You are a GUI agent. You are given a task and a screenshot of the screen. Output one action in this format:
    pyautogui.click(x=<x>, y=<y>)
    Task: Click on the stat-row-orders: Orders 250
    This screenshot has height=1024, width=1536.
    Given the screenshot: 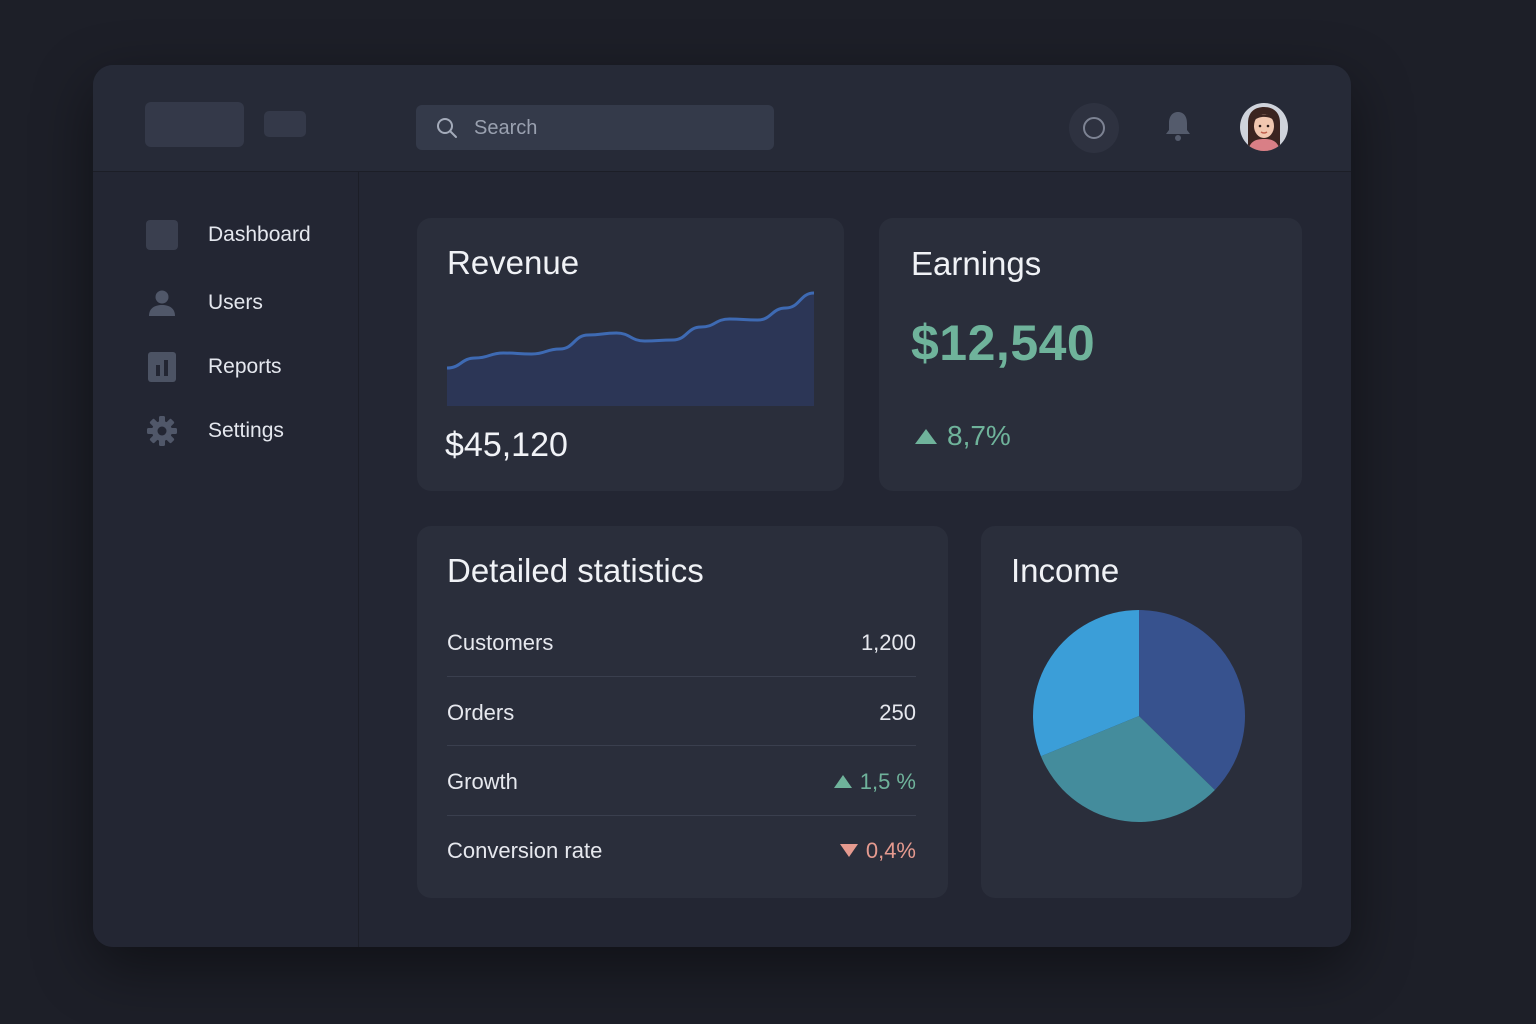 What is the action you would take?
    pyautogui.click(x=681, y=712)
    